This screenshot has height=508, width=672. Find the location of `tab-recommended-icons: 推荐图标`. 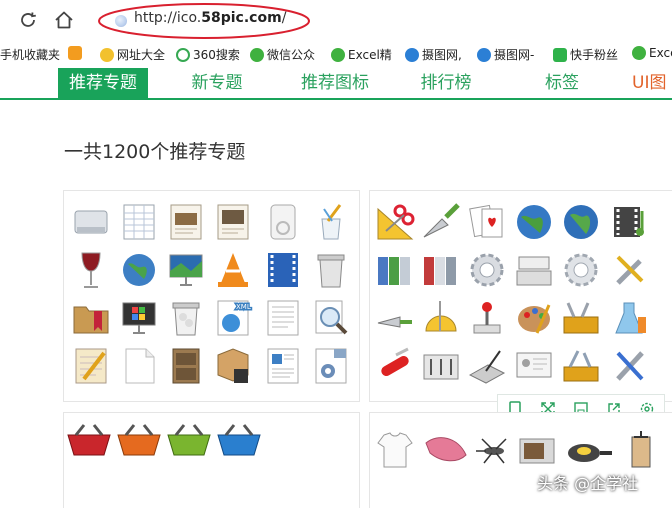

tab-recommended-icons: 推荐图标 is located at coordinates (335, 83).